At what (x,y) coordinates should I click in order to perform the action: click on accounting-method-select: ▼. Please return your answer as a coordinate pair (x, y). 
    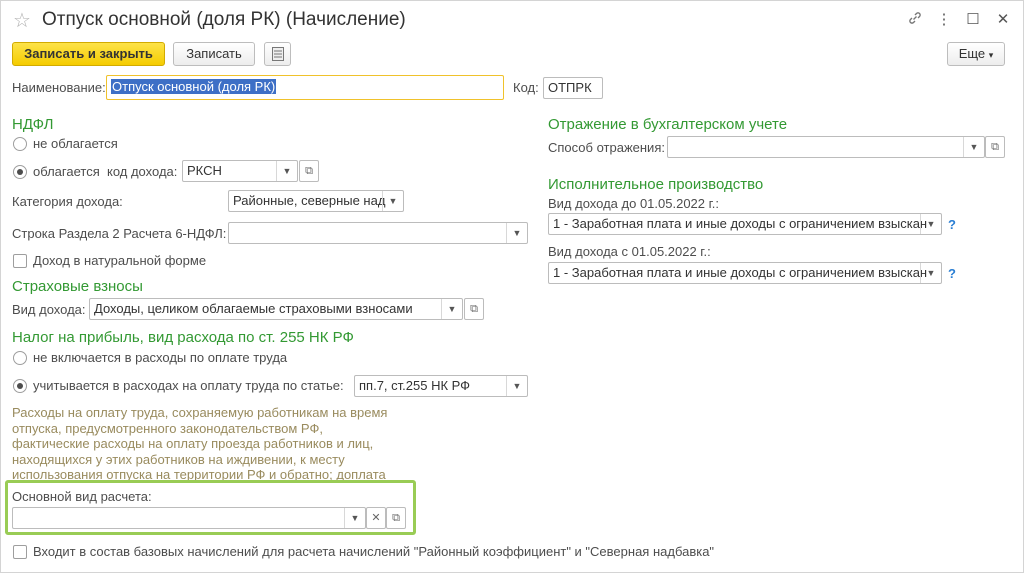
    Looking at the image, I should click on (826, 147).